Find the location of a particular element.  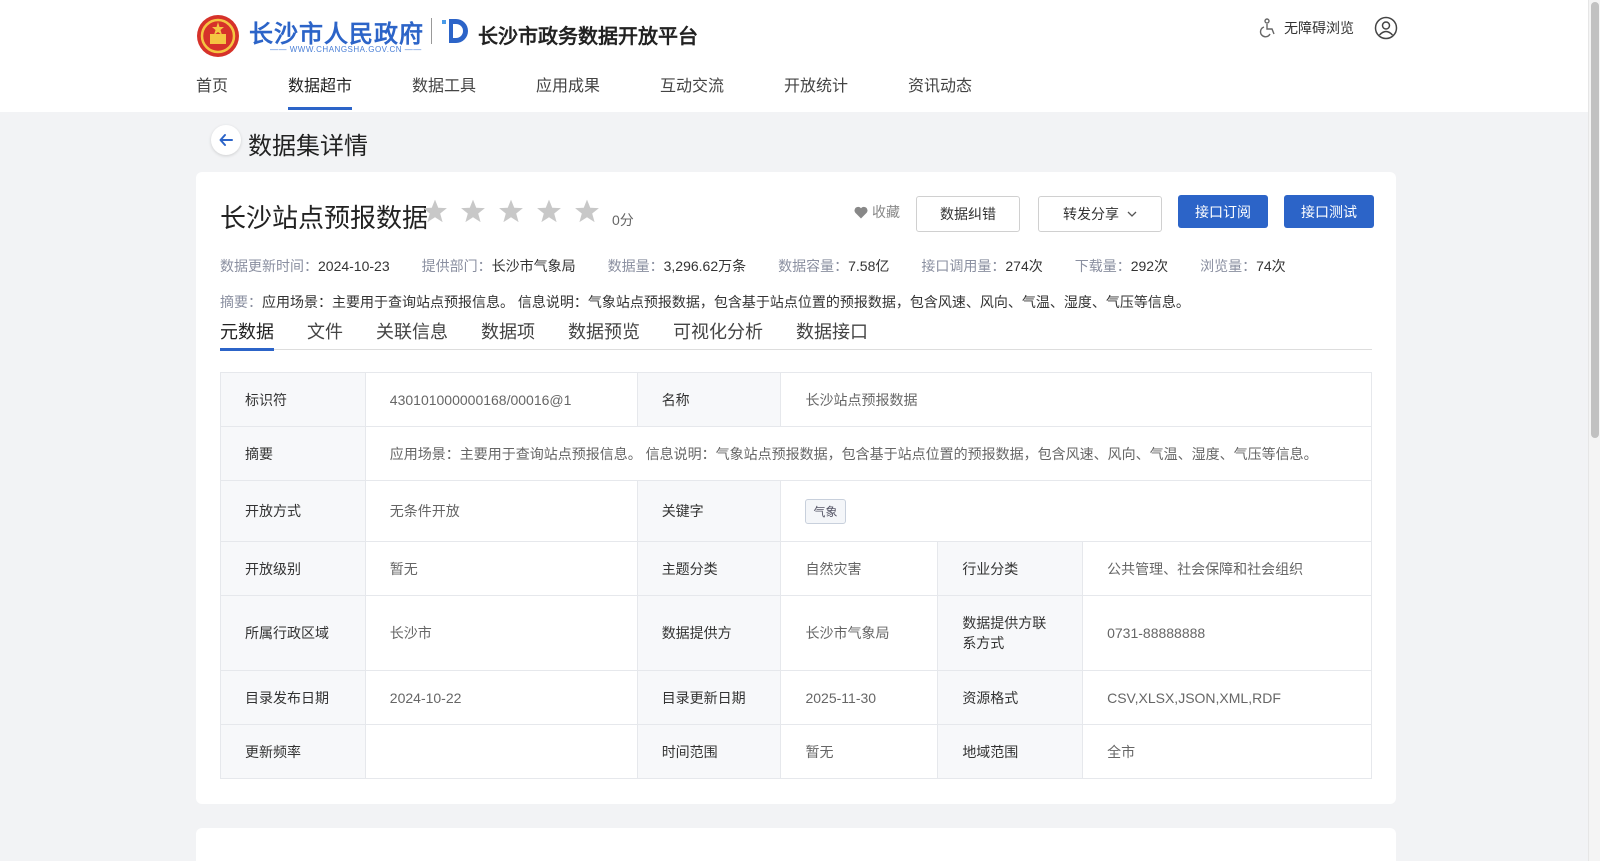

meta-label: 提供部门： is located at coordinates (456, 266).